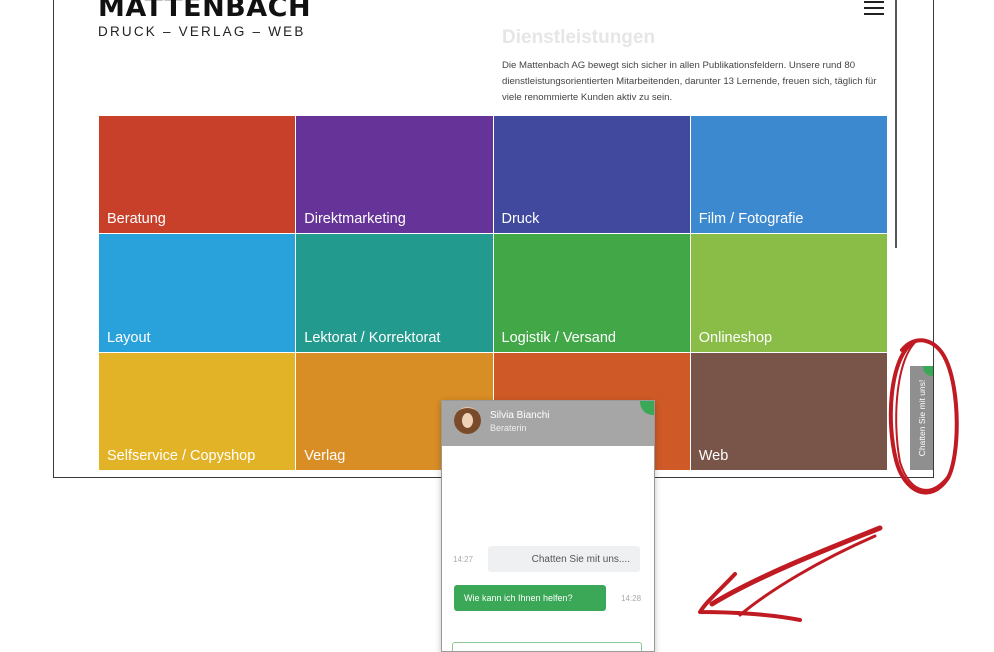  What do you see at coordinates (463, 559) in the screenshot?
I see `message-time: 14:27` at bounding box center [463, 559].